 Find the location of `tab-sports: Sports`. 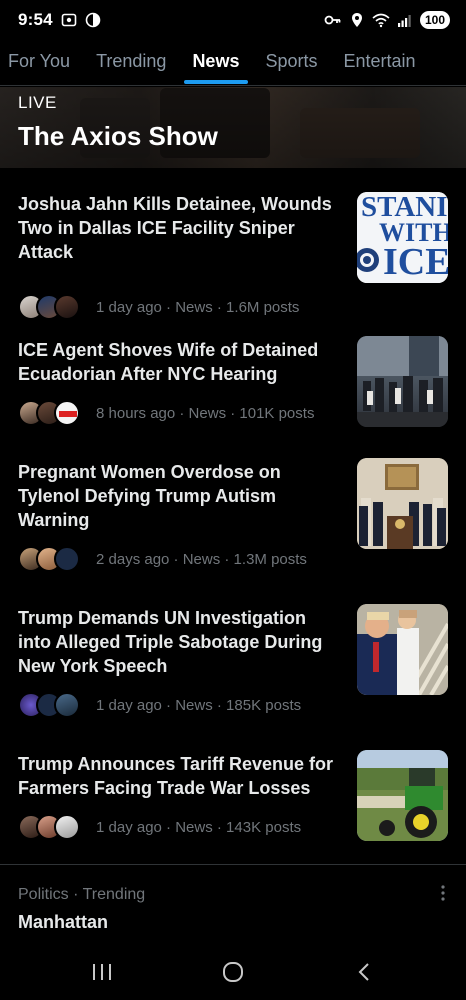

tab-sports: Sports is located at coordinates (291, 62).